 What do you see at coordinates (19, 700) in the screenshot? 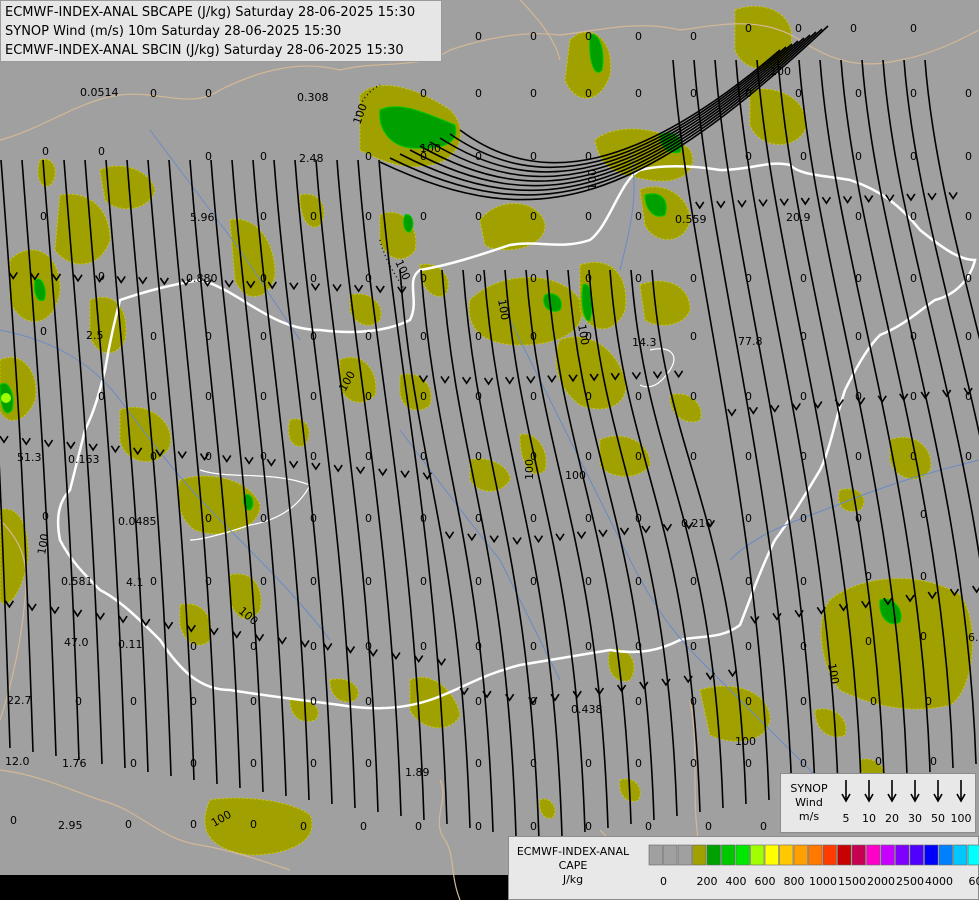
I see `map-value-label: 22.7` at bounding box center [19, 700].